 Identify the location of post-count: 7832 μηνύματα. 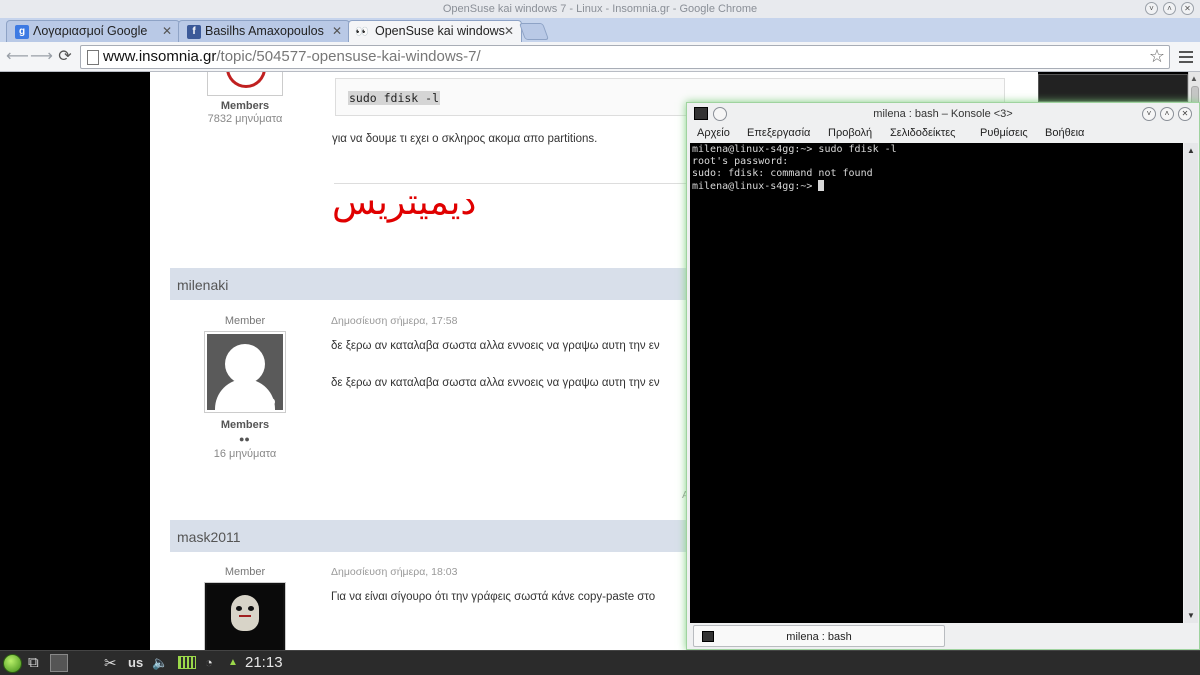
(245, 119).